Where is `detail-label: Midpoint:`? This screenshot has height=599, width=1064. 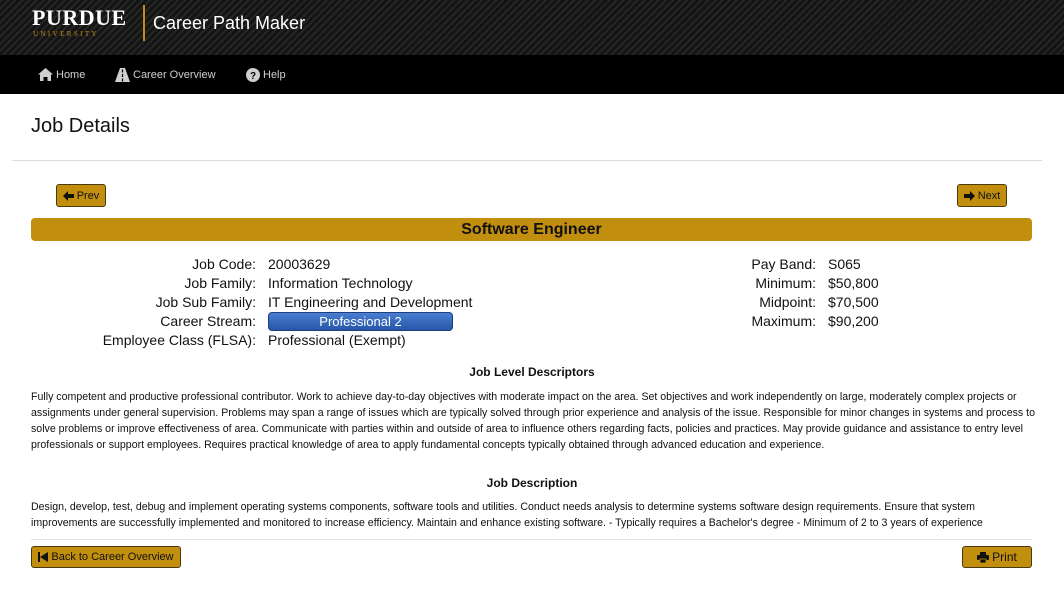
detail-label: Midpoint: is located at coordinates (787, 302).